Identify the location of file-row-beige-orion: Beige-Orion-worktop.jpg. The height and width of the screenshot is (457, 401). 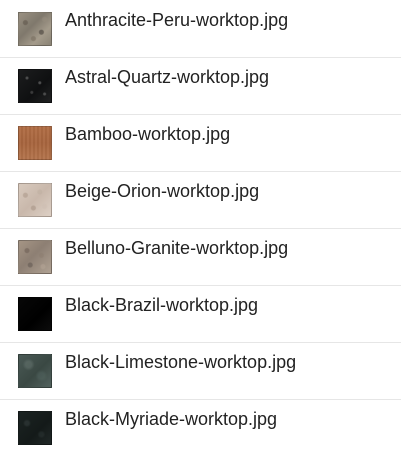
(200, 200).